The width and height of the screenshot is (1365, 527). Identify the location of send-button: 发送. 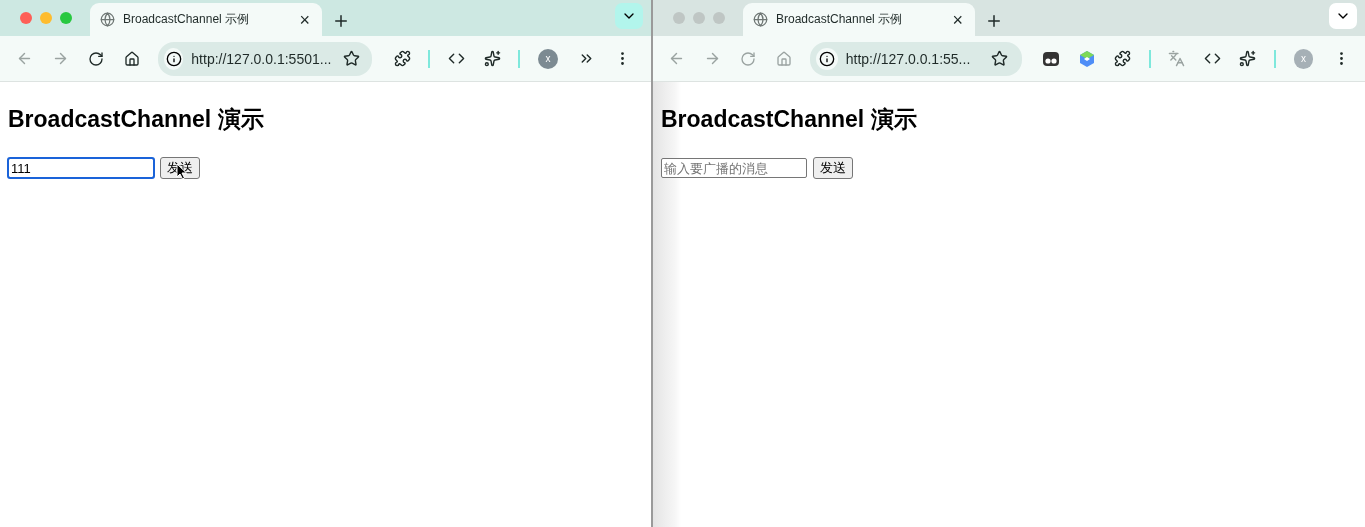
(833, 168).